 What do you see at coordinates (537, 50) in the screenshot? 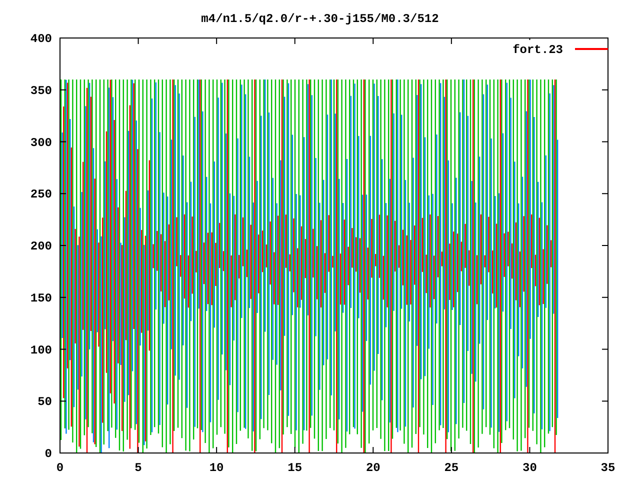
I see `legend-label: fort.23` at bounding box center [537, 50].